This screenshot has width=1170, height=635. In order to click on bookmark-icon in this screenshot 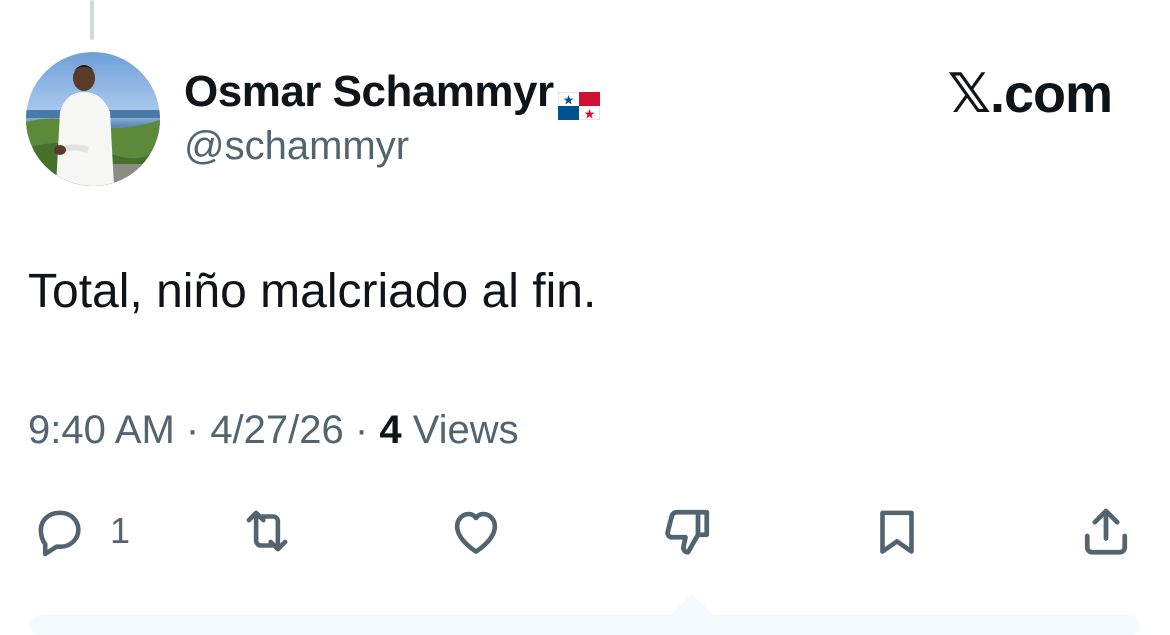, I will do `click(897, 532)`.